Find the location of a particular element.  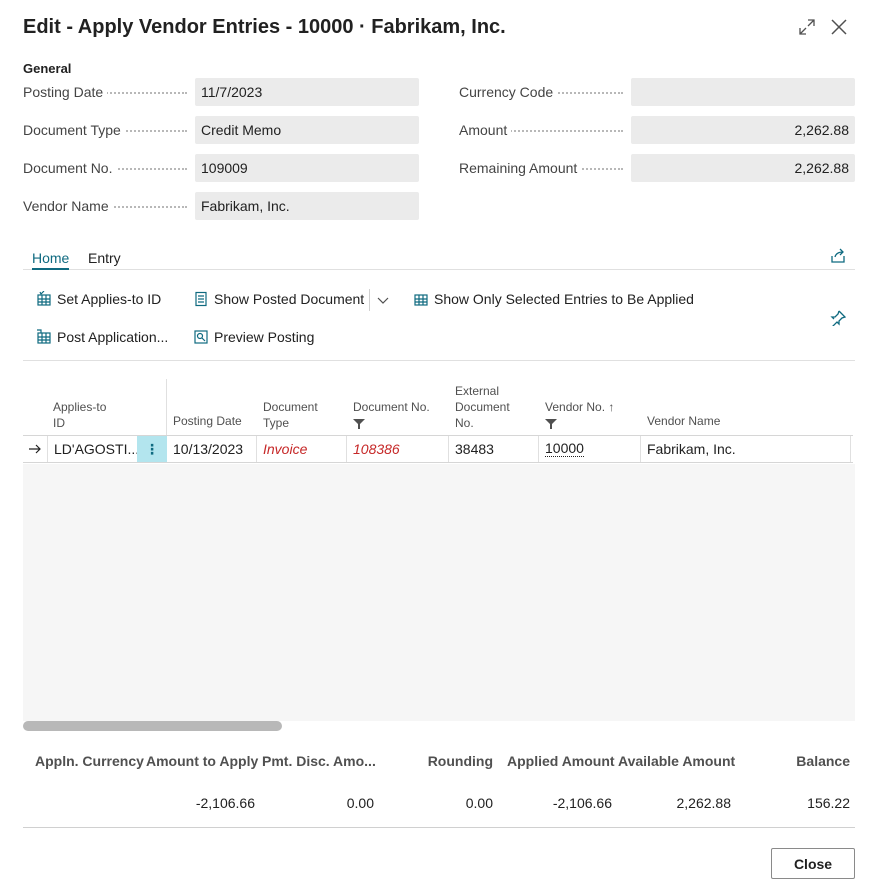

document-icon is located at coordinates (201, 299).